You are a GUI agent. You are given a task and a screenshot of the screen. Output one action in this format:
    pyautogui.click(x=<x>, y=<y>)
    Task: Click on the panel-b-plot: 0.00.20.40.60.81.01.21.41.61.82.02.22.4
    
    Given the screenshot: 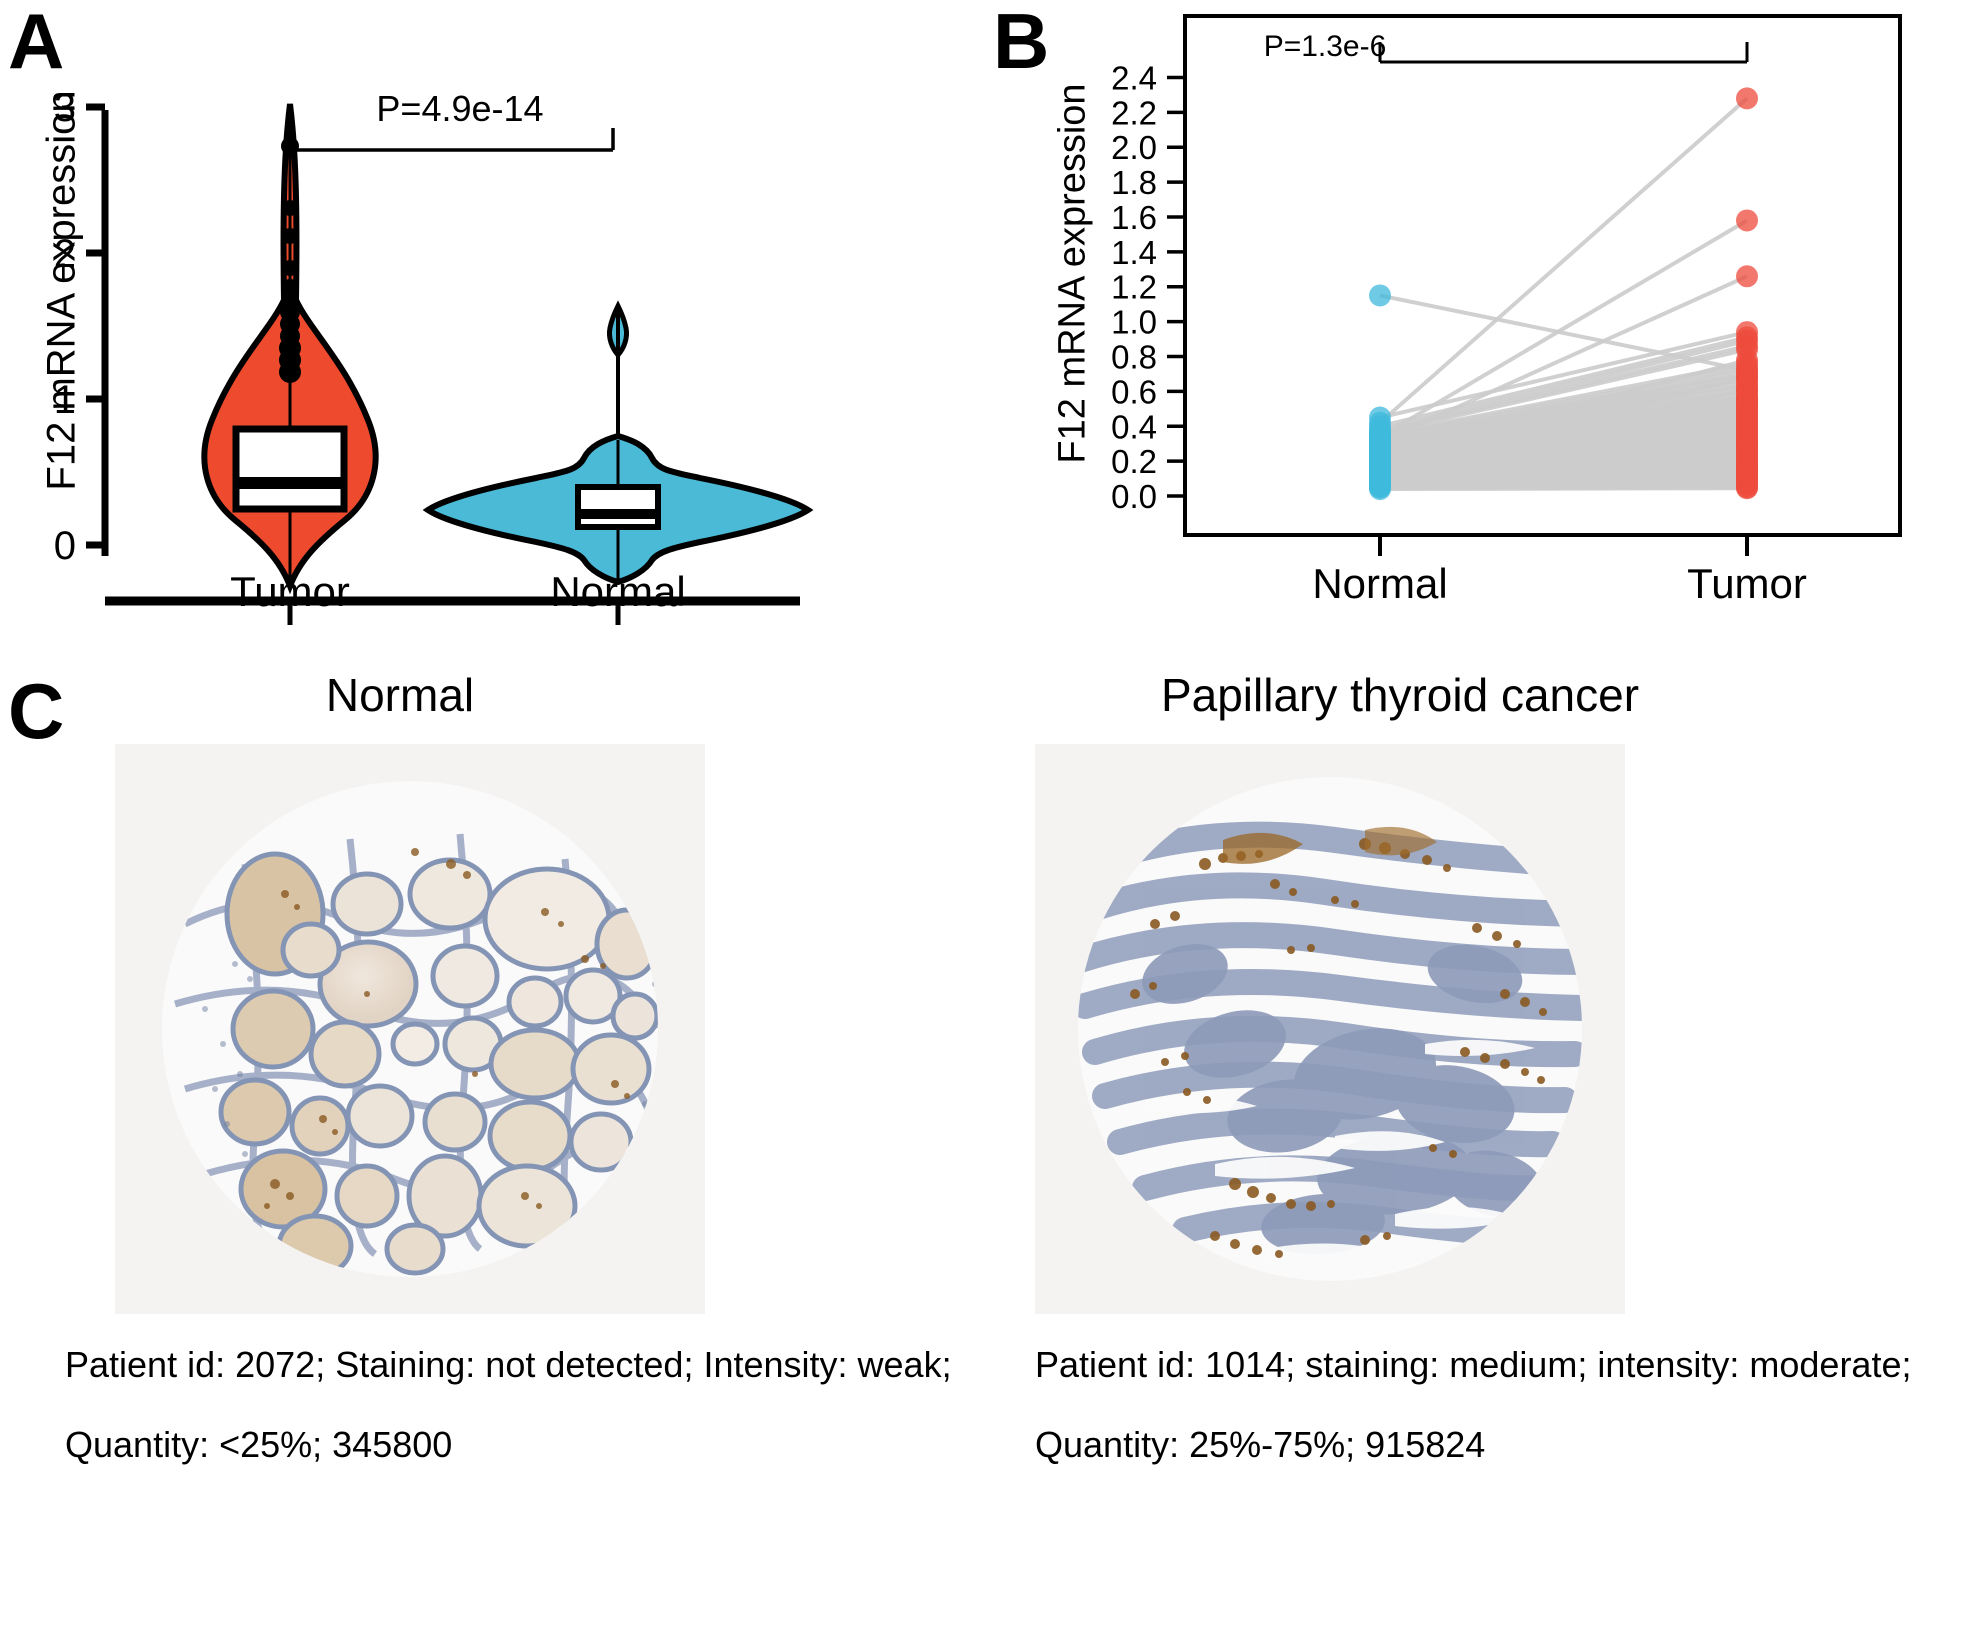 What is the action you would take?
    pyautogui.click(x=1506, y=285)
    